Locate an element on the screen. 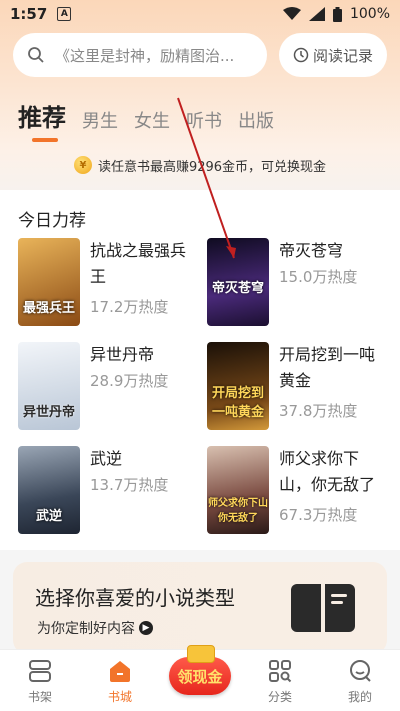 The height and width of the screenshot is (711, 400). nav-get-cash-label: 领现金 is located at coordinates (200, 676).